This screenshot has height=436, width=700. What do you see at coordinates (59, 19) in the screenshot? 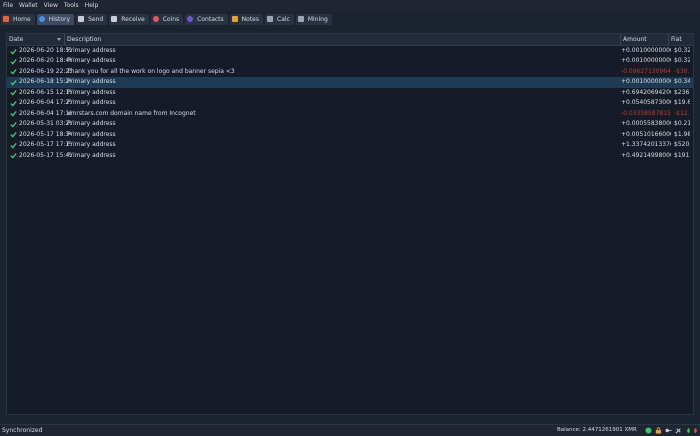
I see `tab-label: History` at bounding box center [59, 19].